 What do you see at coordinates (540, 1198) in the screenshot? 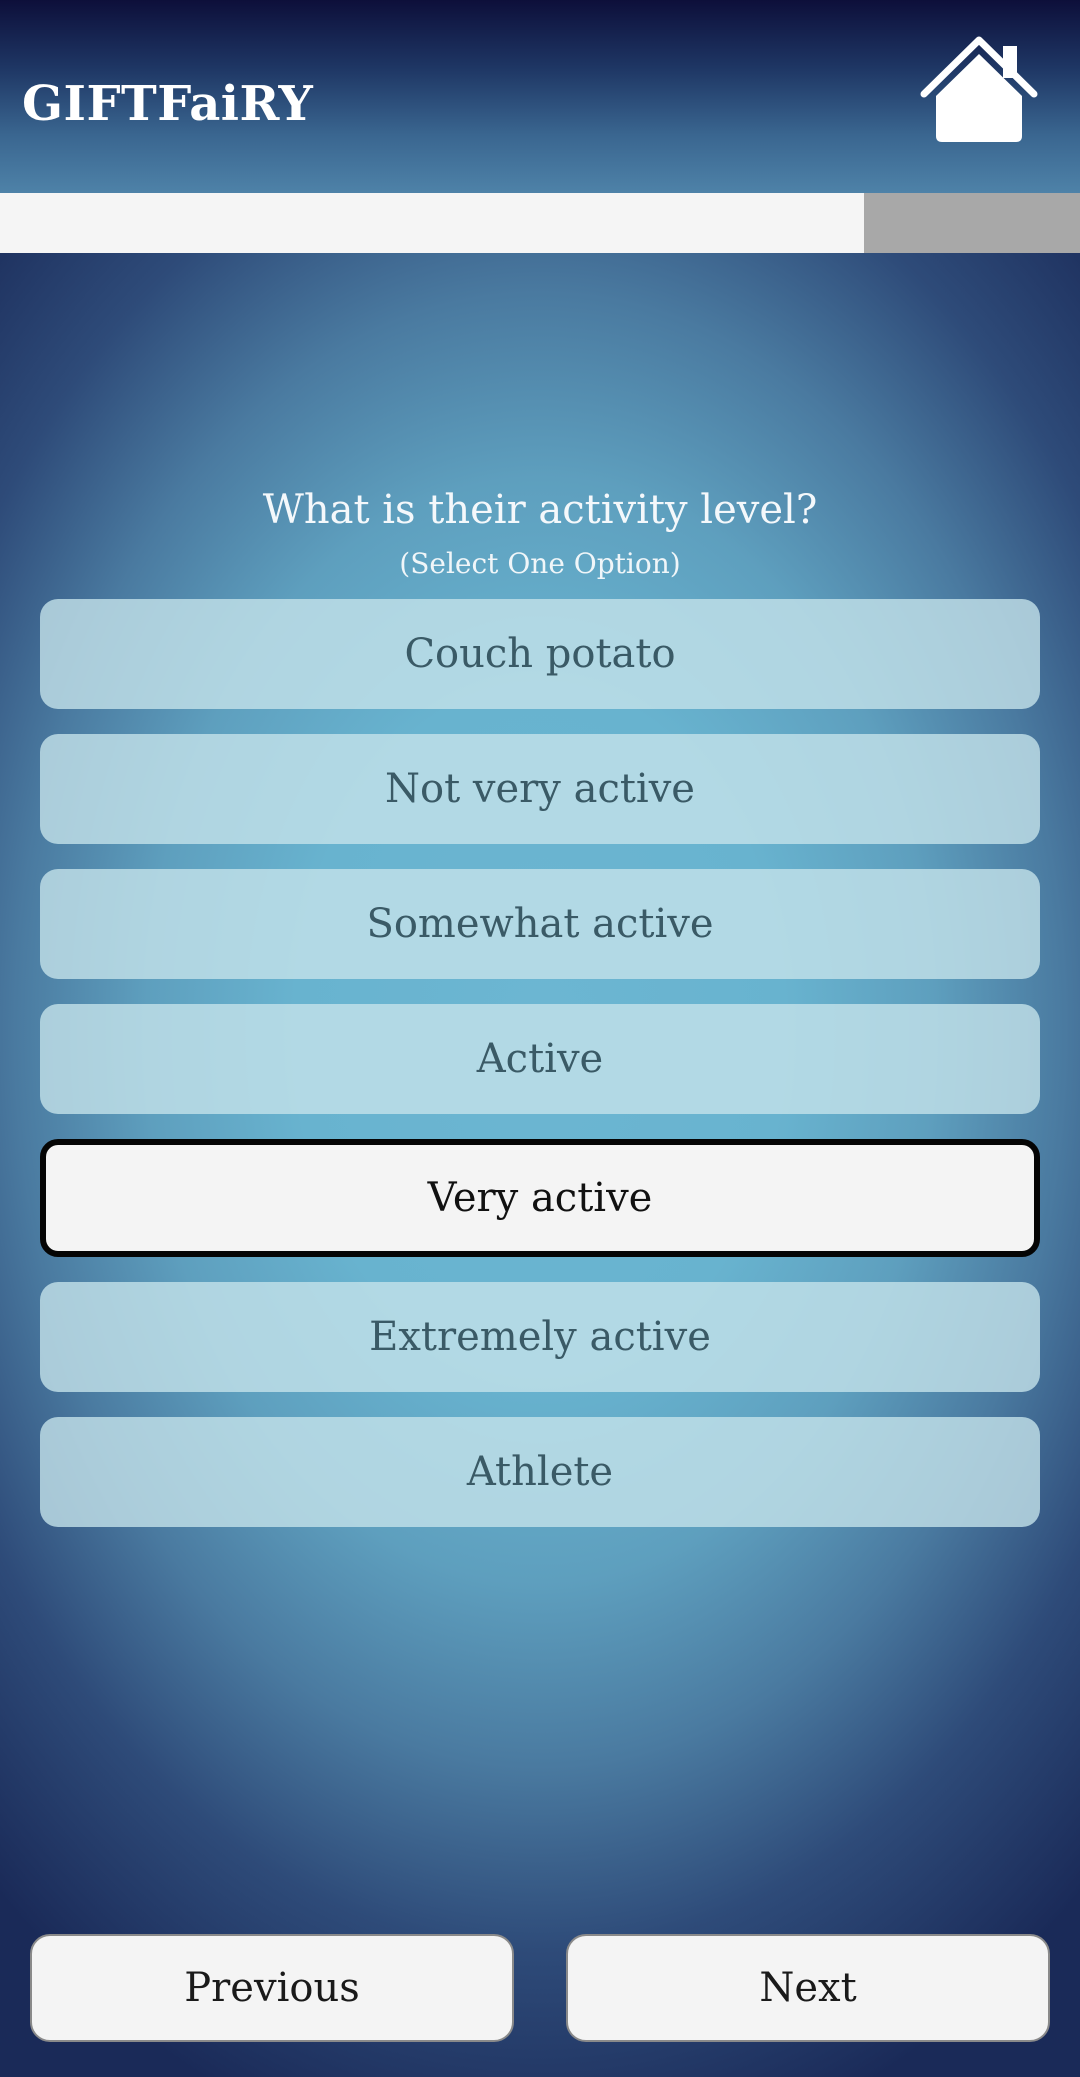
I see `option-very-active: Very active` at bounding box center [540, 1198].